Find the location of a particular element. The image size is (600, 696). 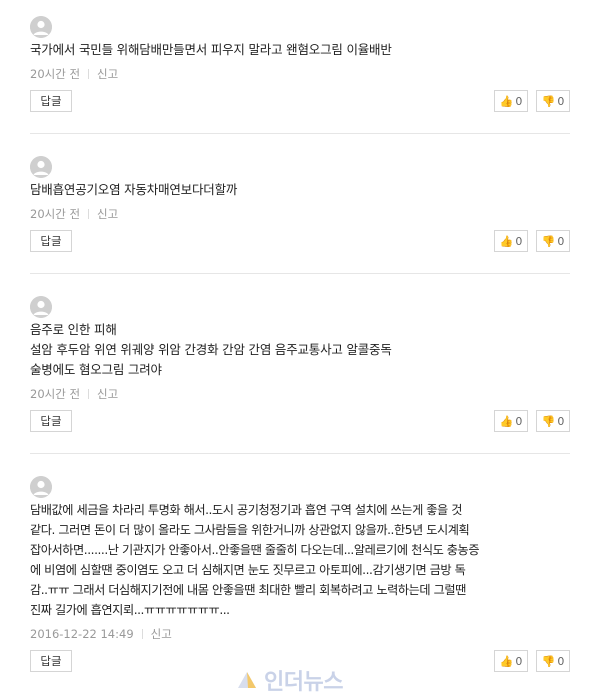

comment-text: 국가에서 국민들 위해담배만들면서 피우지 말라고 왠혐오그림 이율배반 is located at coordinates (300, 50).